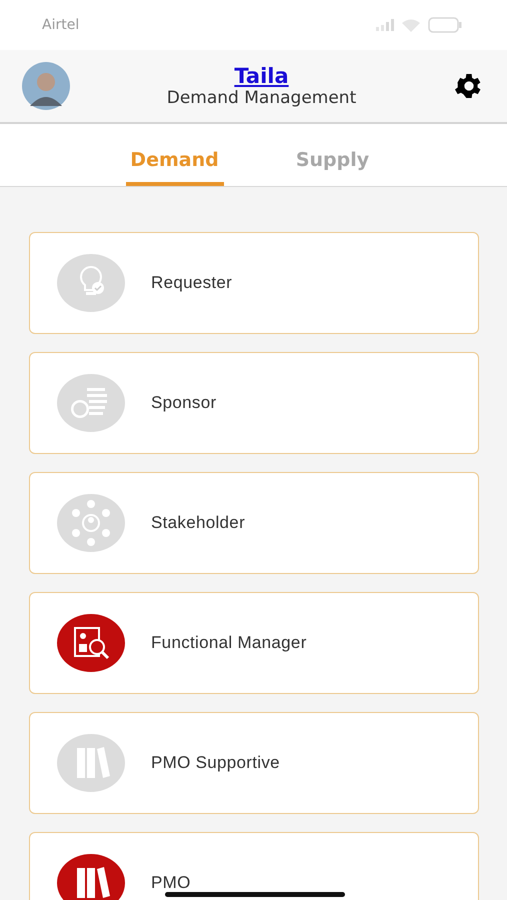 The image size is (507, 900). I want to click on user-name-link: Taila, so click(261, 76).